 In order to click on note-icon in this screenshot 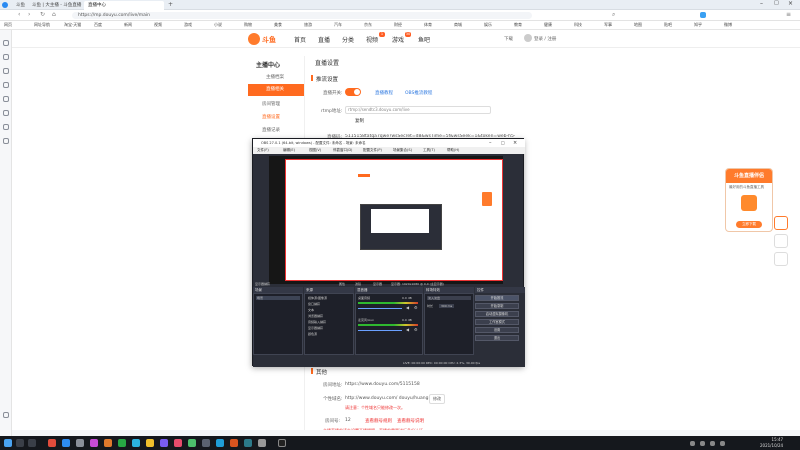, I will do `click(6, 99)`.